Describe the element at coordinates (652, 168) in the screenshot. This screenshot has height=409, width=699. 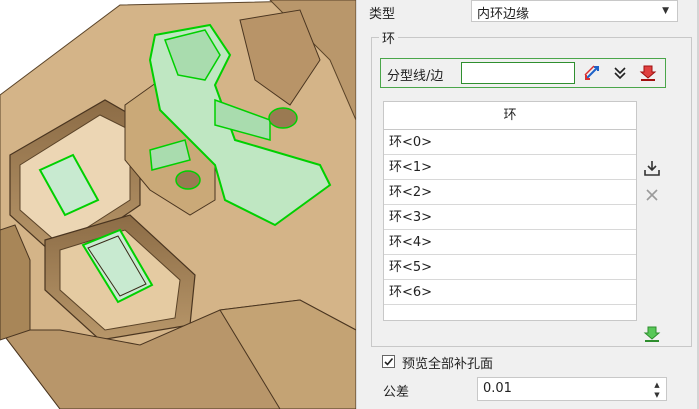
I see `import-icon` at that location.